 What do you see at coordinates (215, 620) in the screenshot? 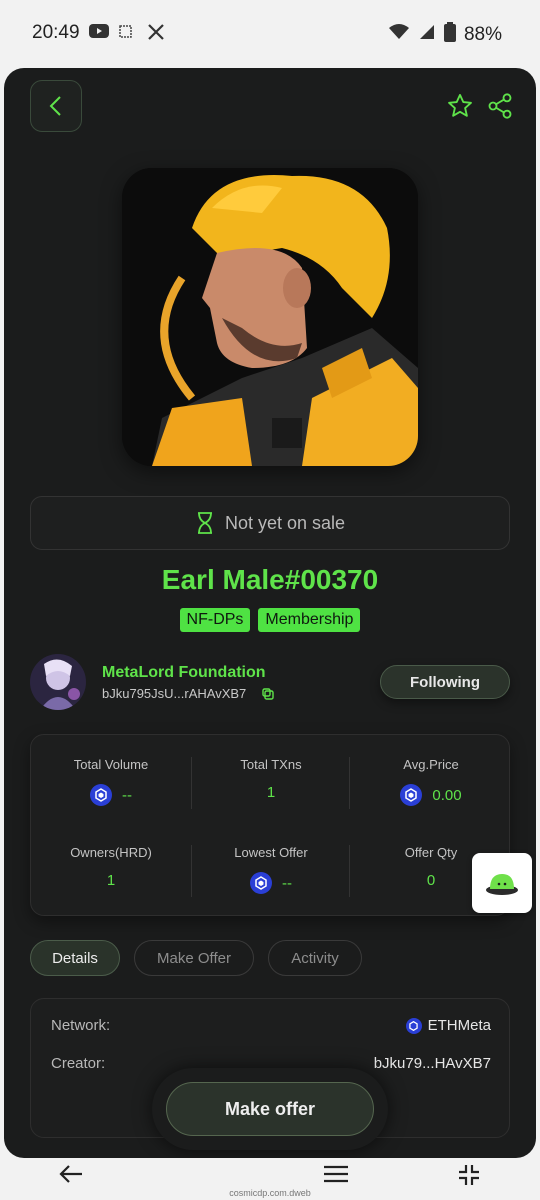
I see `tag-nf-dps: NF-DPs` at bounding box center [215, 620].